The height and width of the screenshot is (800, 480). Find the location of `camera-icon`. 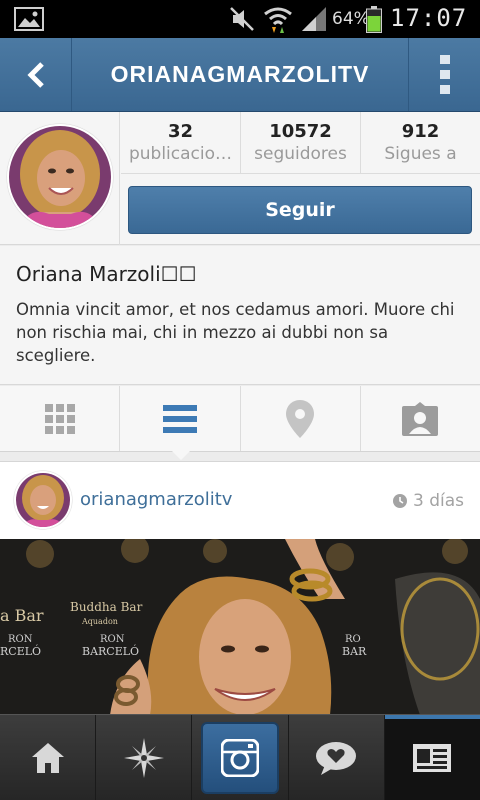

camera-icon is located at coordinates (240, 757).